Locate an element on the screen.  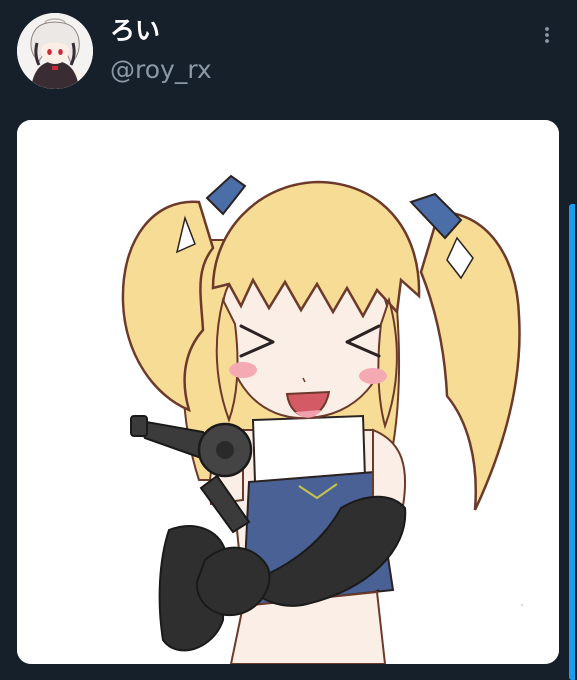
user-handle: @roy_rx is located at coordinates (161, 70).